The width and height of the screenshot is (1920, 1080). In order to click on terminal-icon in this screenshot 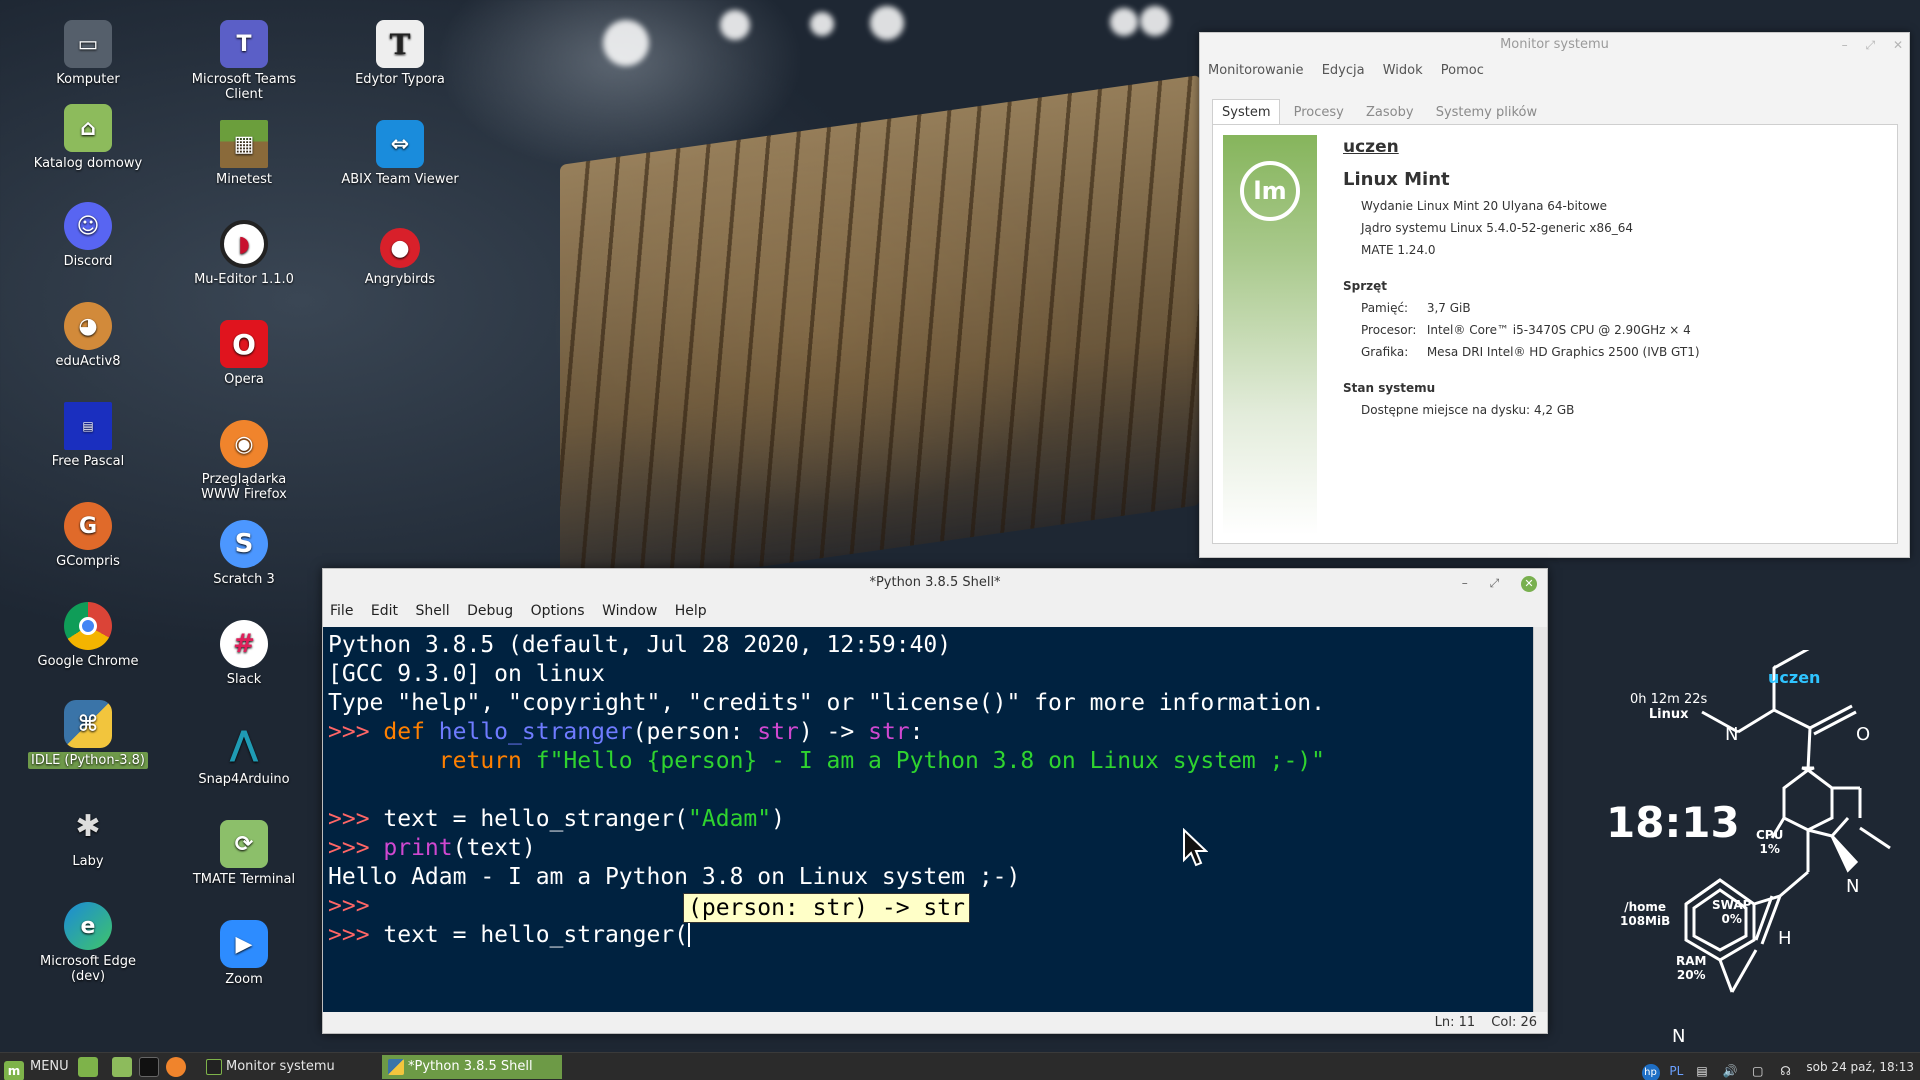, I will do `click(149, 1067)`.